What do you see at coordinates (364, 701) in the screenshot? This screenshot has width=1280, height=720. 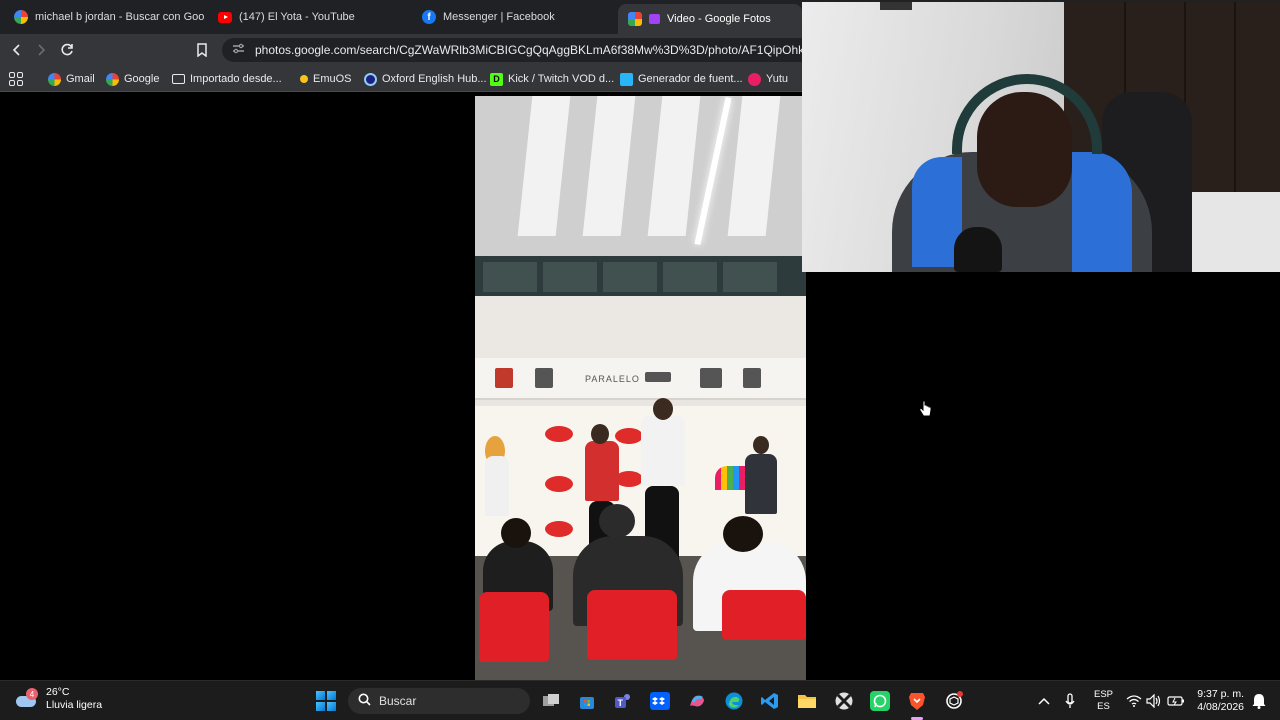 I see `search-icon` at bounding box center [364, 701].